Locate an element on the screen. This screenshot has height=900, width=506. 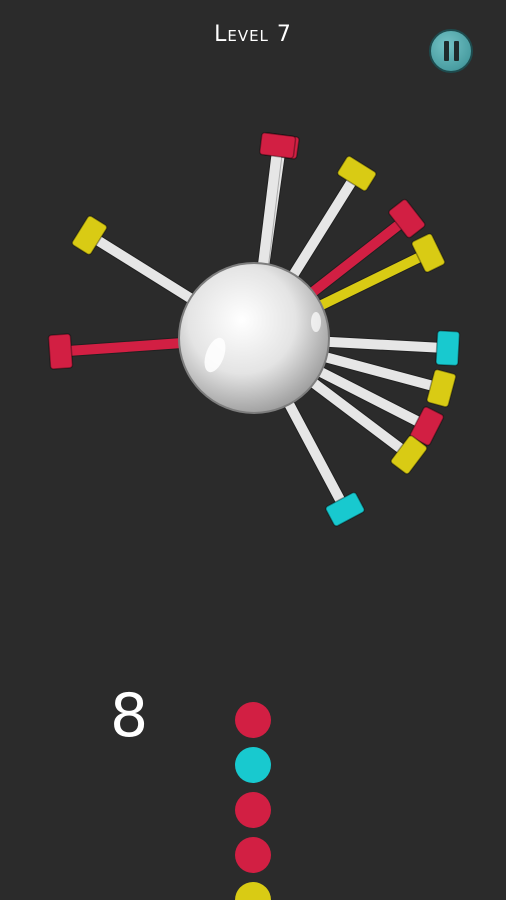
wheel-hub is located at coordinates (254, 338).